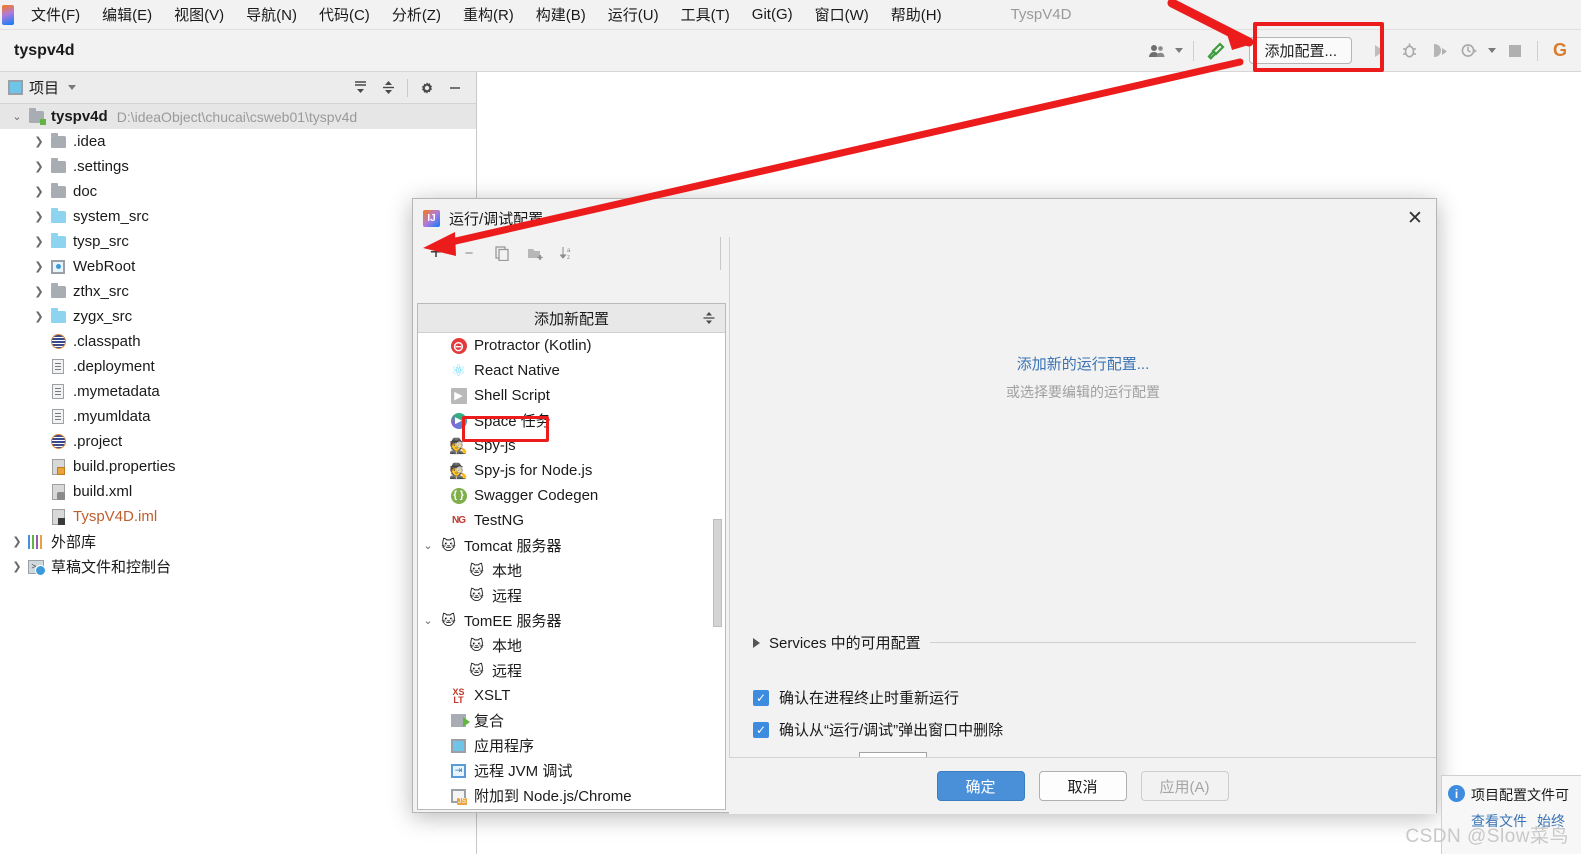  I want to click on menu-item-run: 运行(U), so click(633, 14).